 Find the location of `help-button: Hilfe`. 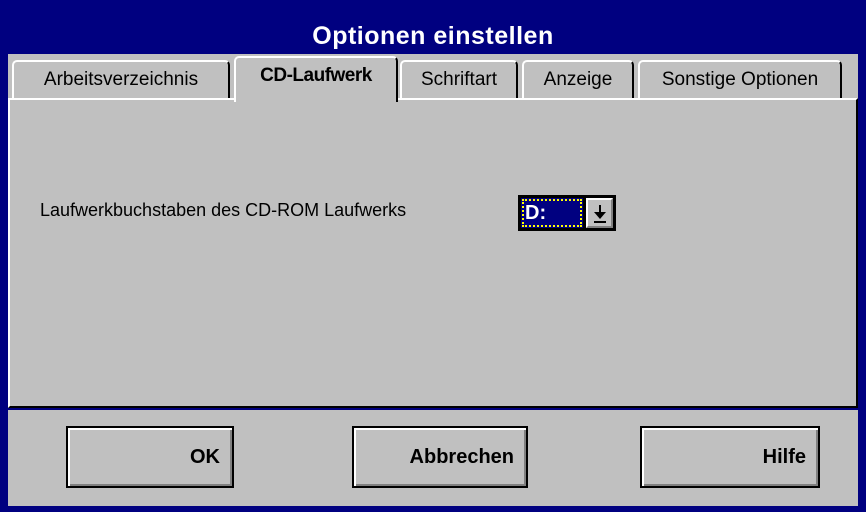

help-button: Hilfe is located at coordinates (730, 457).